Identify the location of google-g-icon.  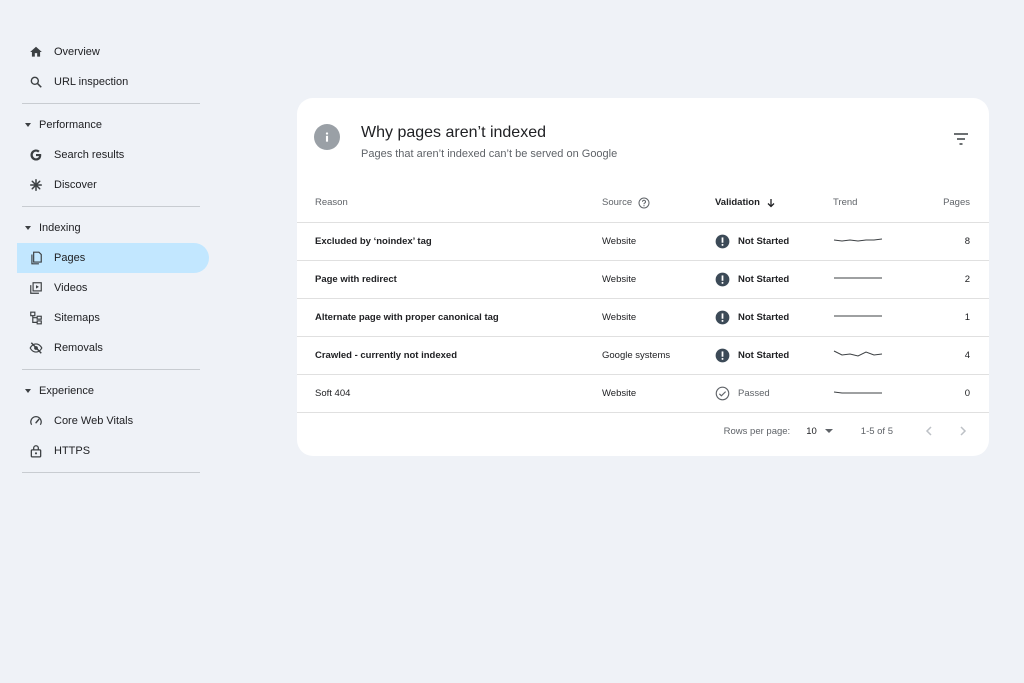
(36, 155).